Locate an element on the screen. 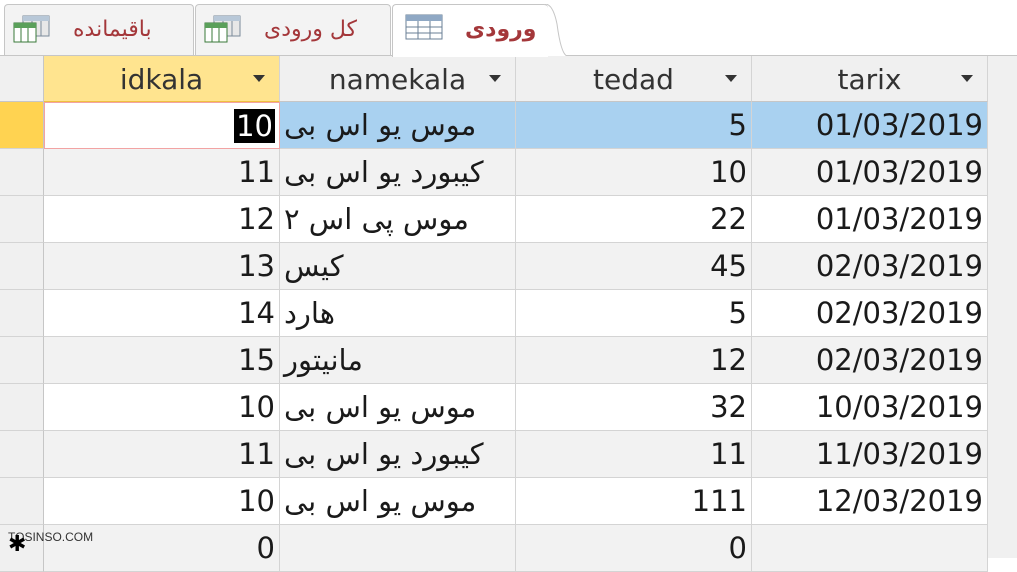 Image resolution: width=1017 pixels, height=572 pixels. cell-tedad: 10 is located at coordinates (634, 172).